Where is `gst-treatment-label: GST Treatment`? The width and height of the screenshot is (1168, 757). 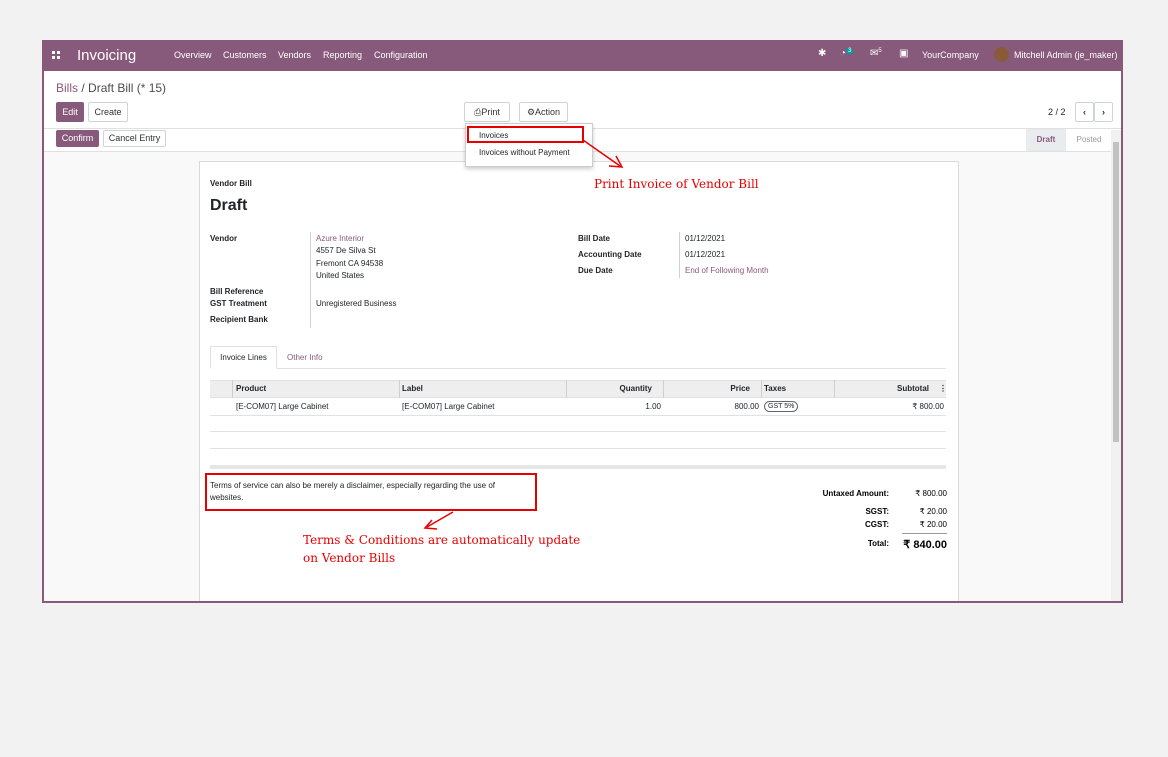 gst-treatment-label: GST Treatment is located at coordinates (238, 303).